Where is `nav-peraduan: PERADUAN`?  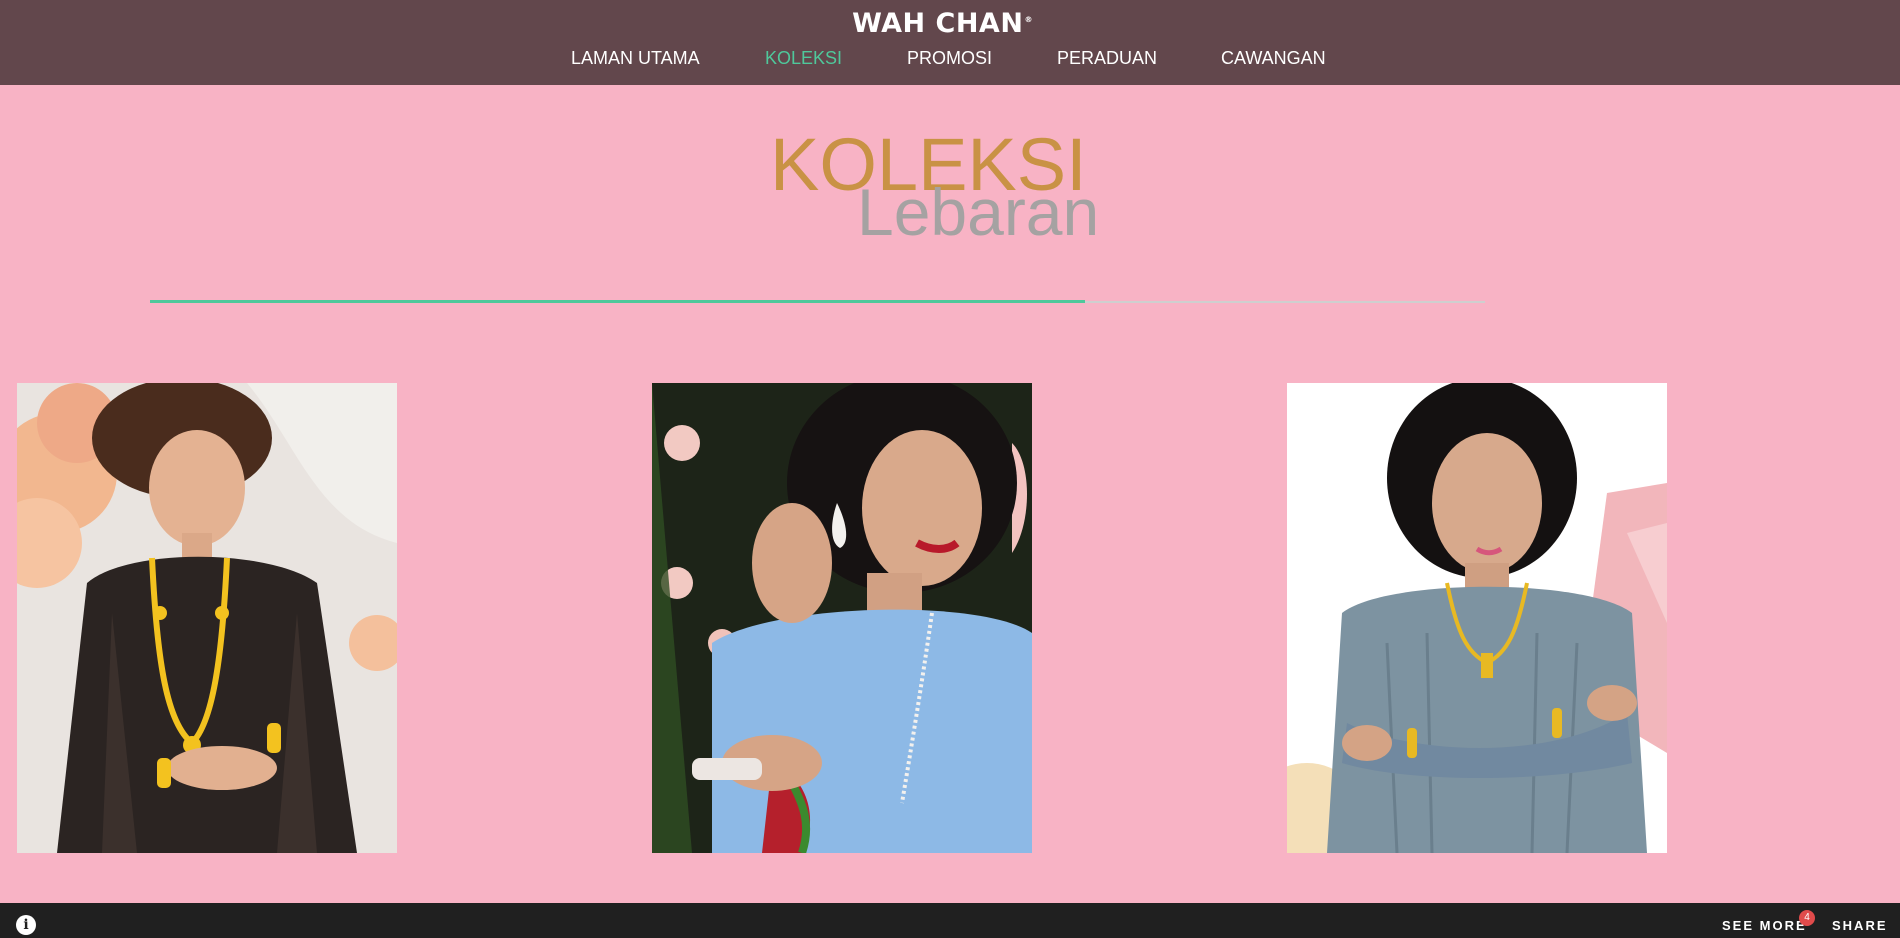 nav-peraduan: PERADUAN is located at coordinates (1107, 58).